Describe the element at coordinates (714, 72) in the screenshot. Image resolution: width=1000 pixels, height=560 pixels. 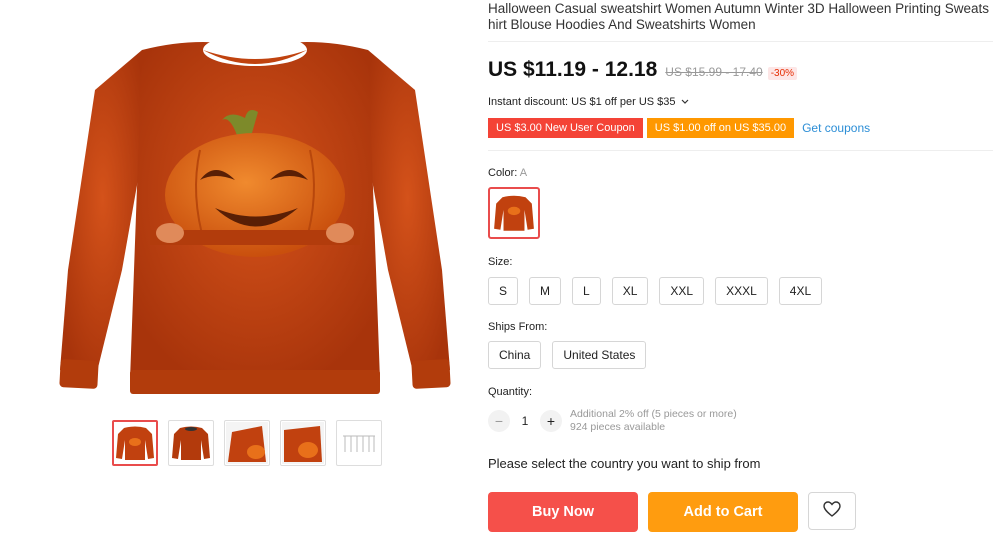
I see `original-price: US $15.99 - 17.40` at that location.